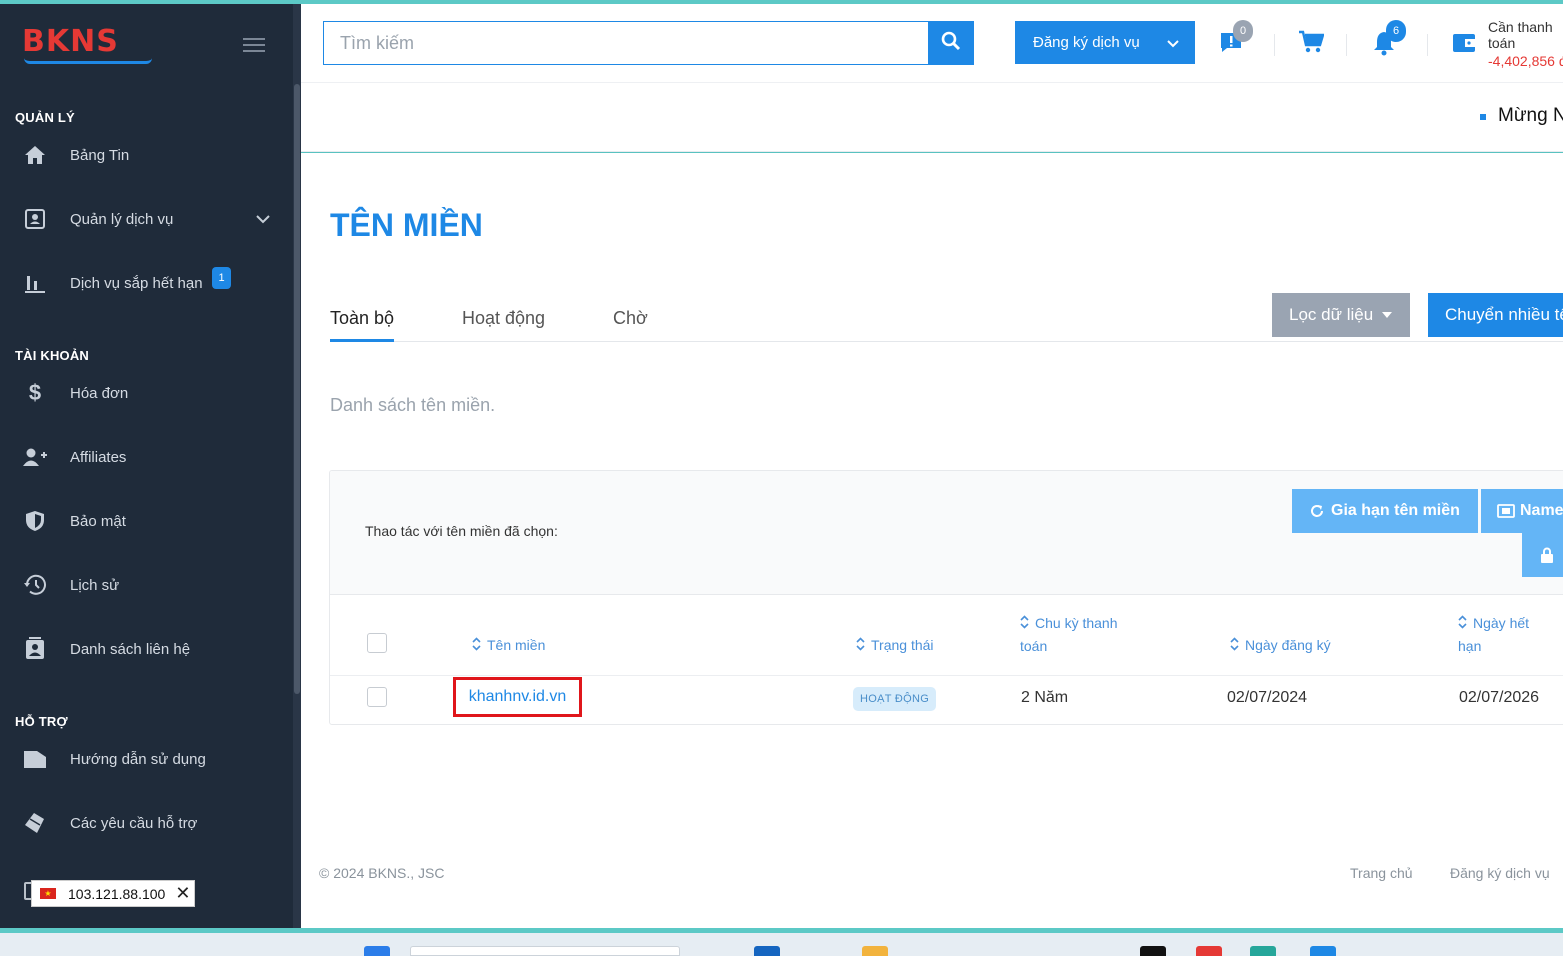  Describe the element at coordinates (35, 392) in the screenshot. I see `dollar-icon: $` at that location.